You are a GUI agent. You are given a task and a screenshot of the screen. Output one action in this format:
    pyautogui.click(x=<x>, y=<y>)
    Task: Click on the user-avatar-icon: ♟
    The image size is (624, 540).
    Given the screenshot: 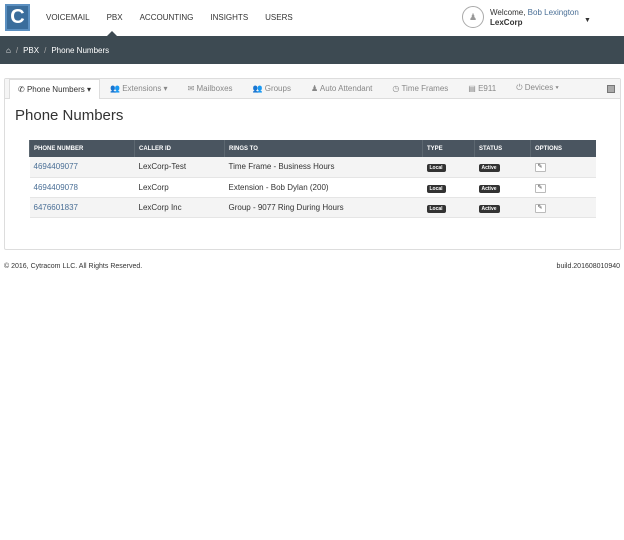 What is the action you would take?
    pyautogui.click(x=473, y=17)
    